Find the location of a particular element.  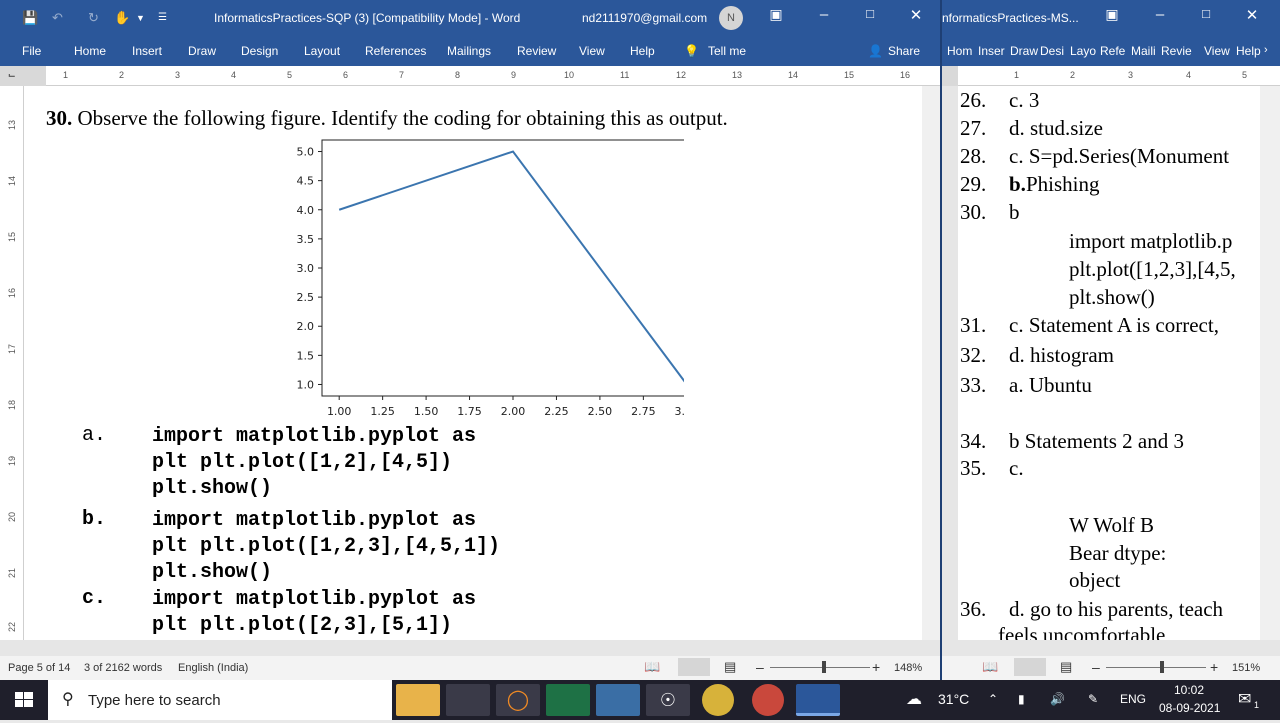

tab-design: Design is located at coordinates (259, 51).